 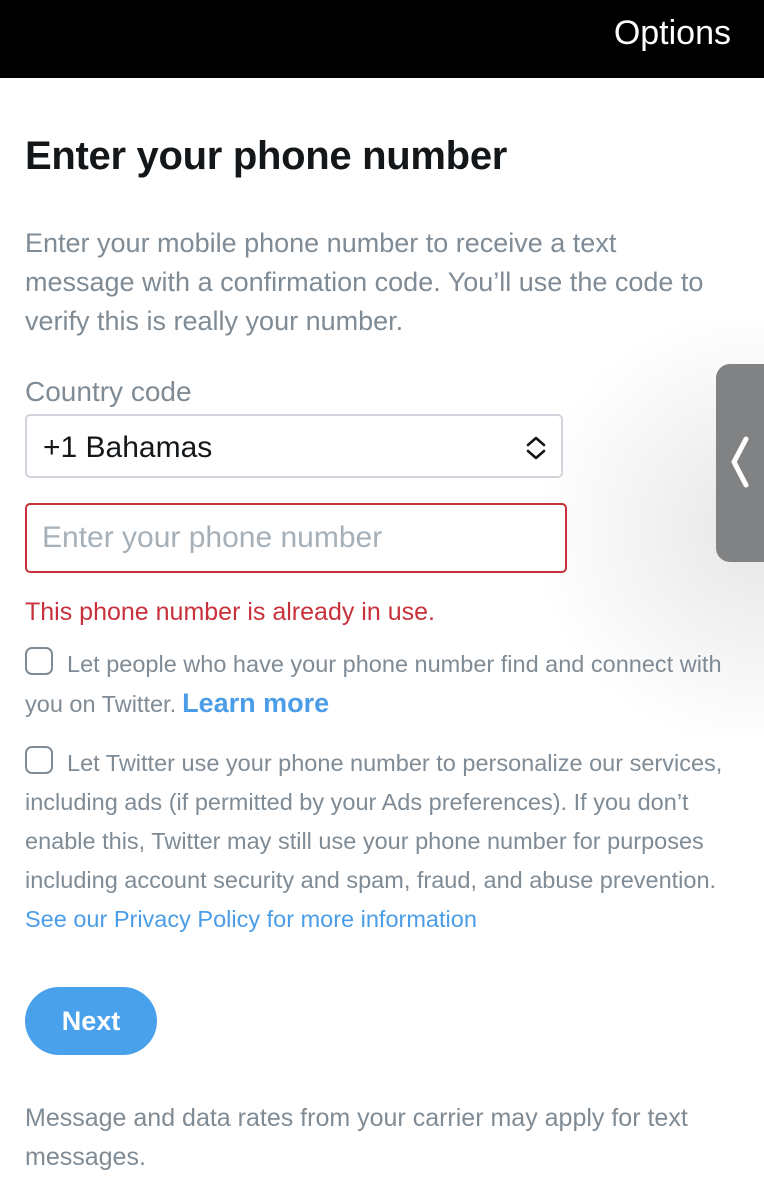 What do you see at coordinates (91, 1021) in the screenshot?
I see `next-button: Next` at bounding box center [91, 1021].